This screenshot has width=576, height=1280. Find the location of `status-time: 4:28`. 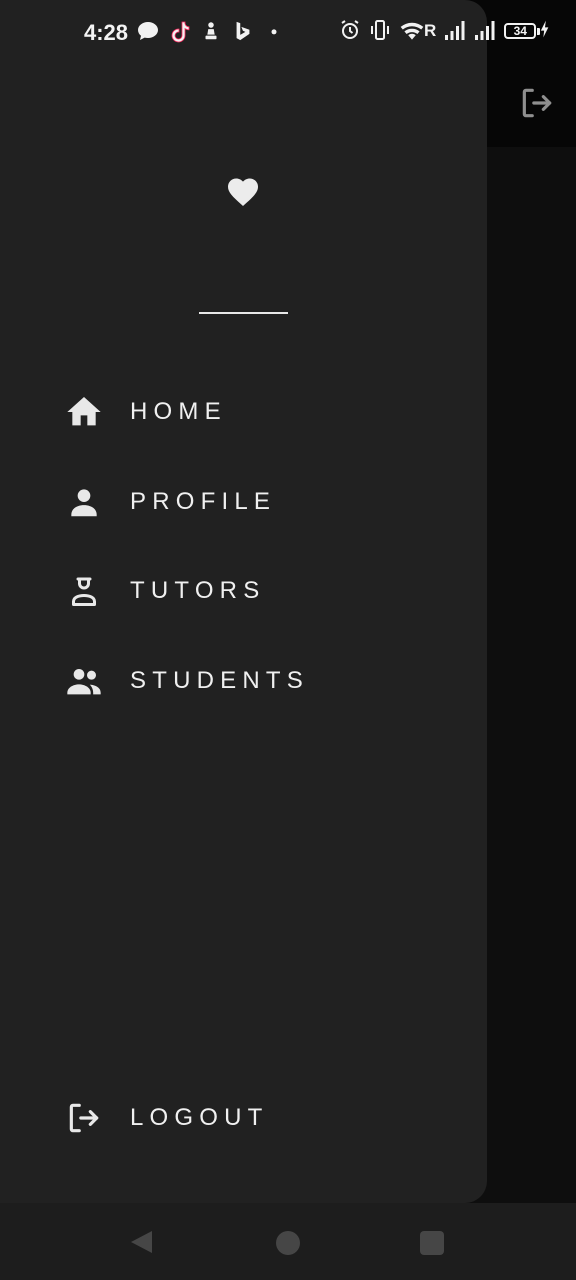

status-time: 4:28 is located at coordinates (106, 32).